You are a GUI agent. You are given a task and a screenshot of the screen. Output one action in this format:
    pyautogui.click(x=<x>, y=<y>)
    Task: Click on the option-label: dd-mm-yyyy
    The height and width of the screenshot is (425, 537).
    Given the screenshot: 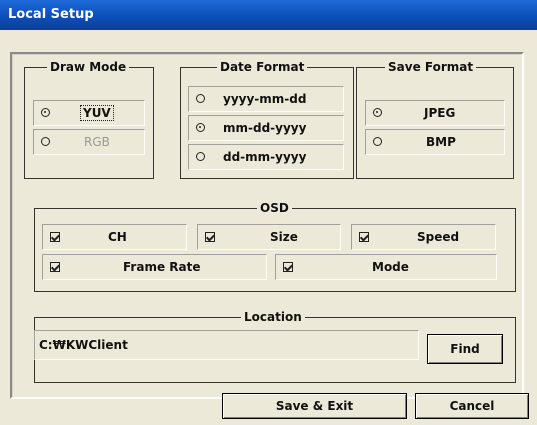 What is the action you would take?
    pyautogui.click(x=265, y=157)
    